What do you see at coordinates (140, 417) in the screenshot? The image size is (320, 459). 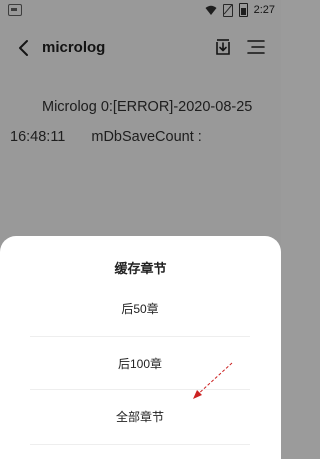 I see `option-all-chapters: 全部章节` at bounding box center [140, 417].